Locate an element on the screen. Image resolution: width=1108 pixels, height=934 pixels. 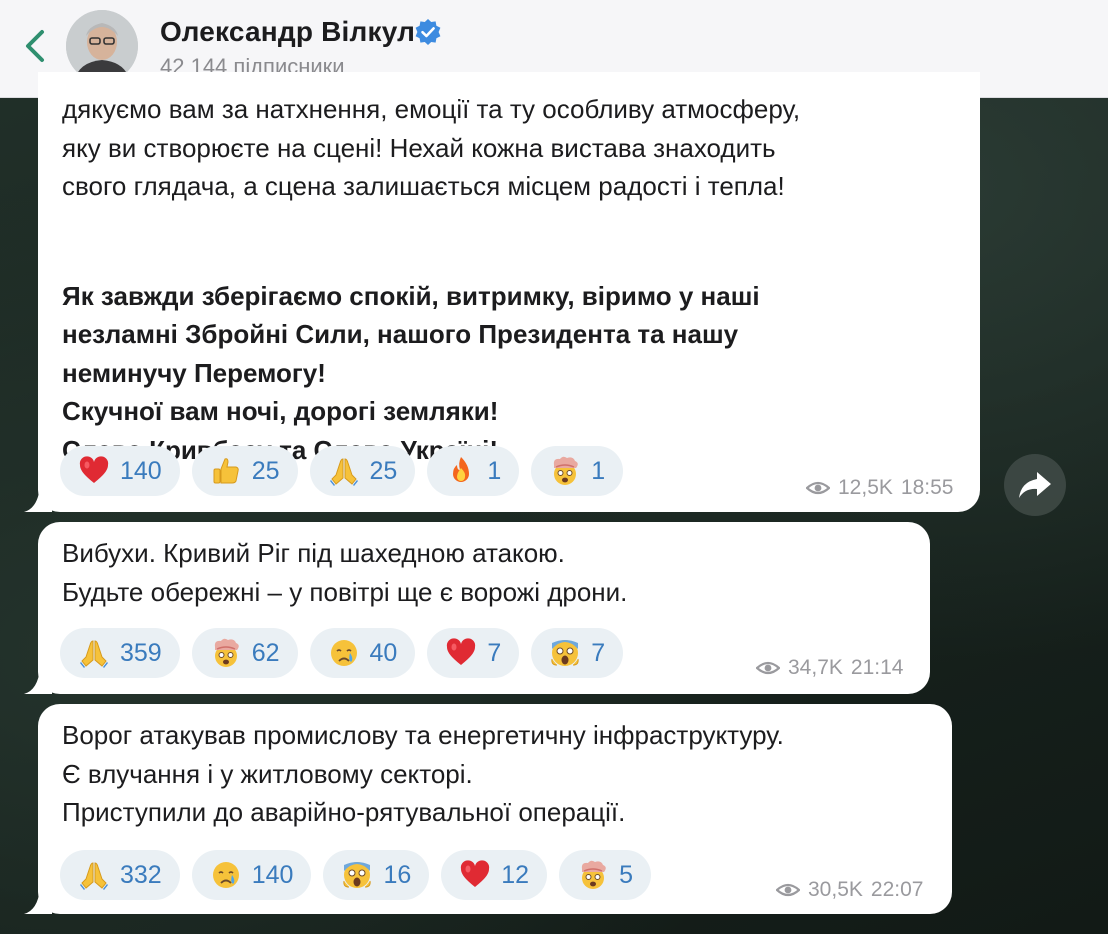
reaction-screaming-face: 7 is located at coordinates (577, 653).